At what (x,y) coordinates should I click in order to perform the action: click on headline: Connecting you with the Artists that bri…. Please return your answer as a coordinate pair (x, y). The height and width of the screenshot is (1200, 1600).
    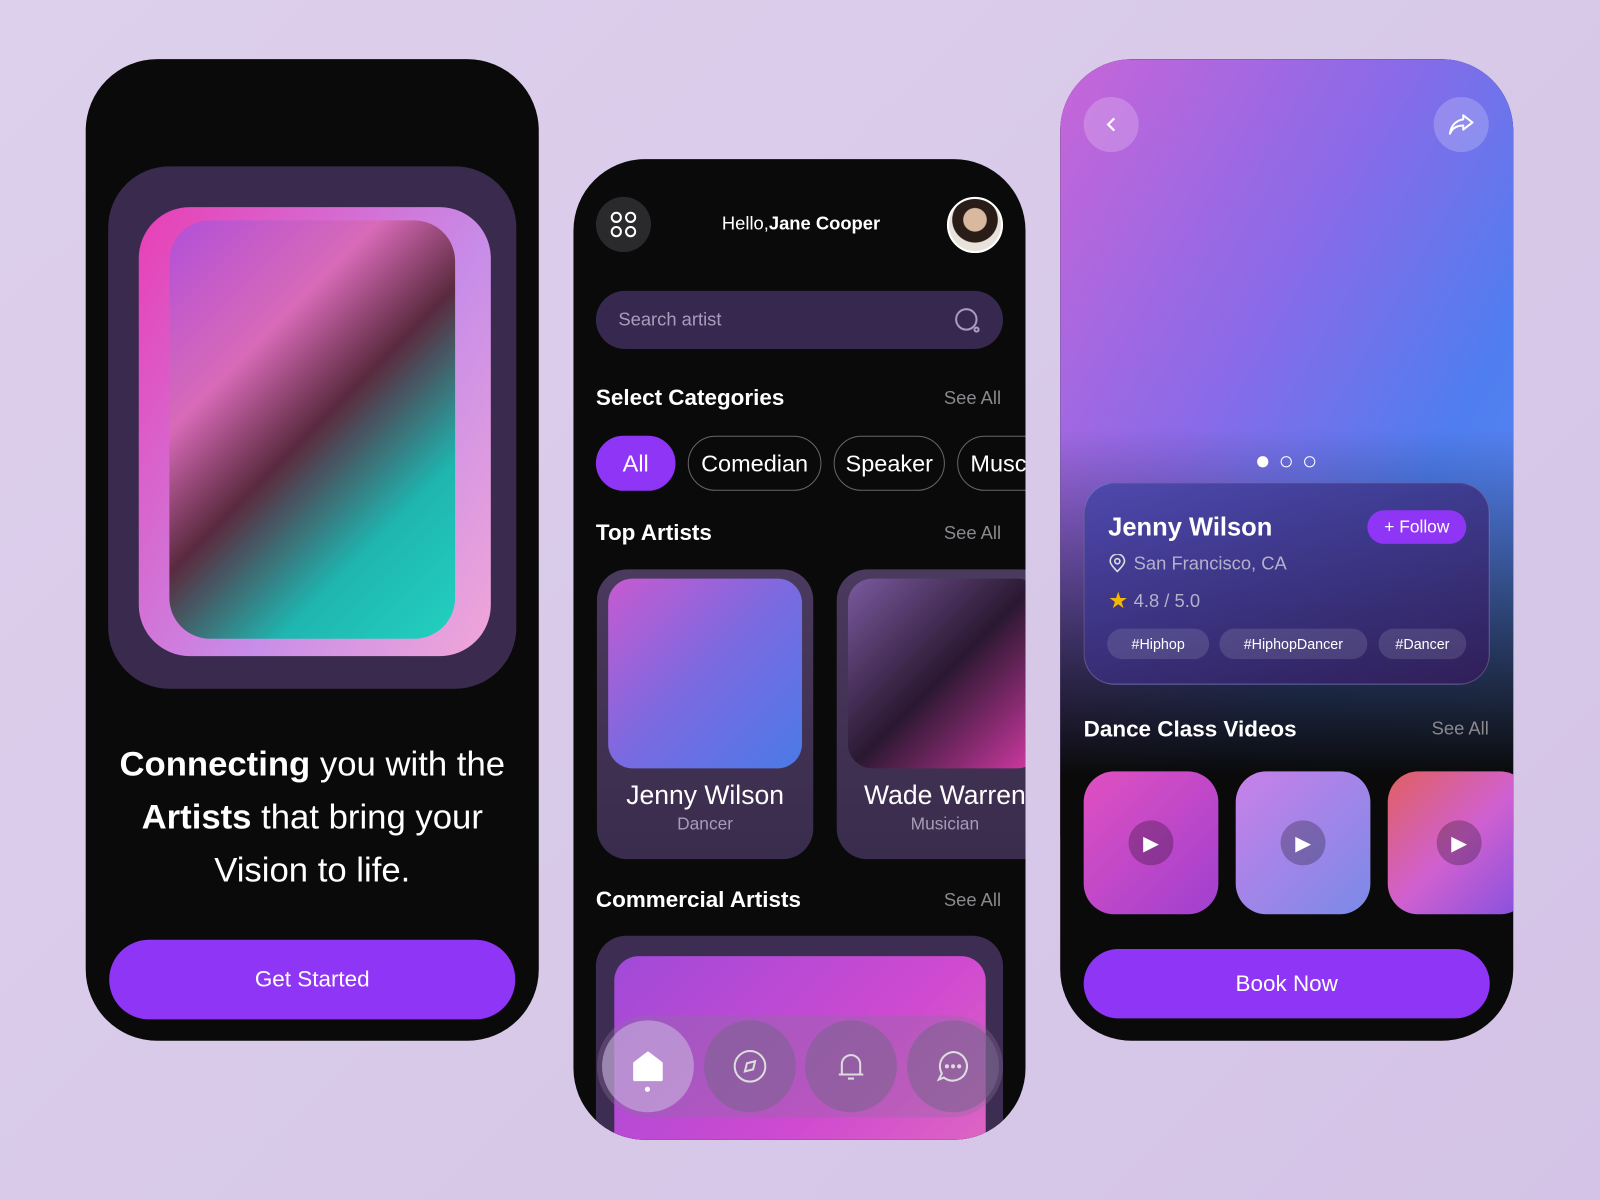
    Looking at the image, I should click on (312, 817).